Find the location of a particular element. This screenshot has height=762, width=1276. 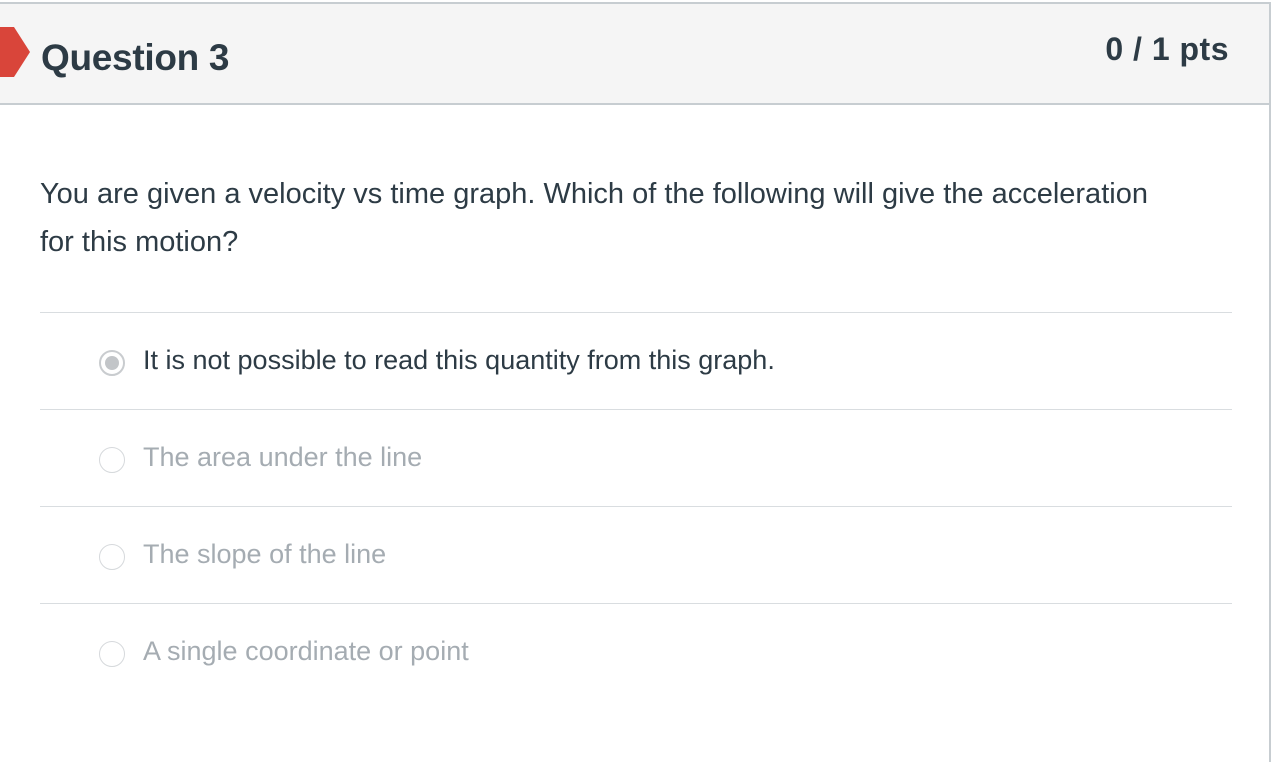

answer-label: The slope of the line is located at coordinates (265, 554).